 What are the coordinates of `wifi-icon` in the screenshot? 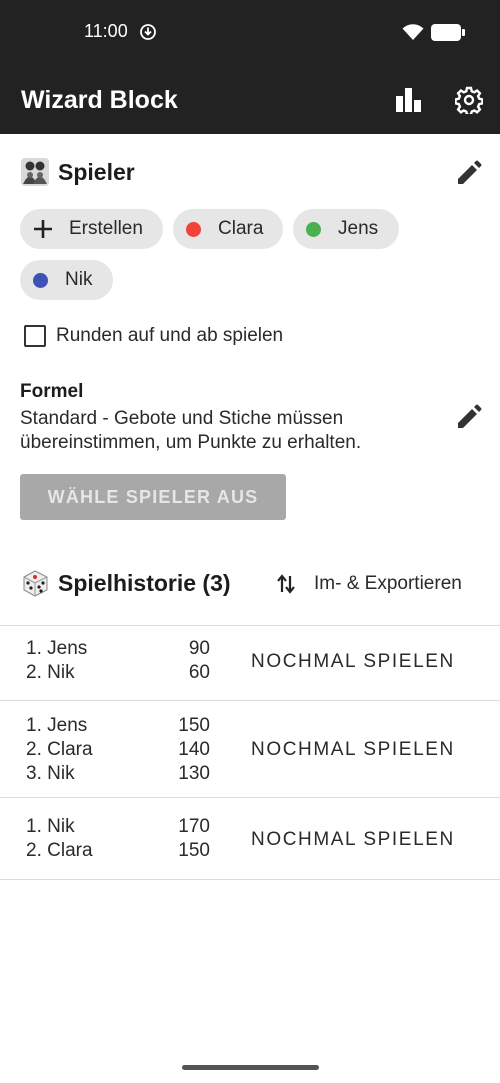 It's located at (413, 32).